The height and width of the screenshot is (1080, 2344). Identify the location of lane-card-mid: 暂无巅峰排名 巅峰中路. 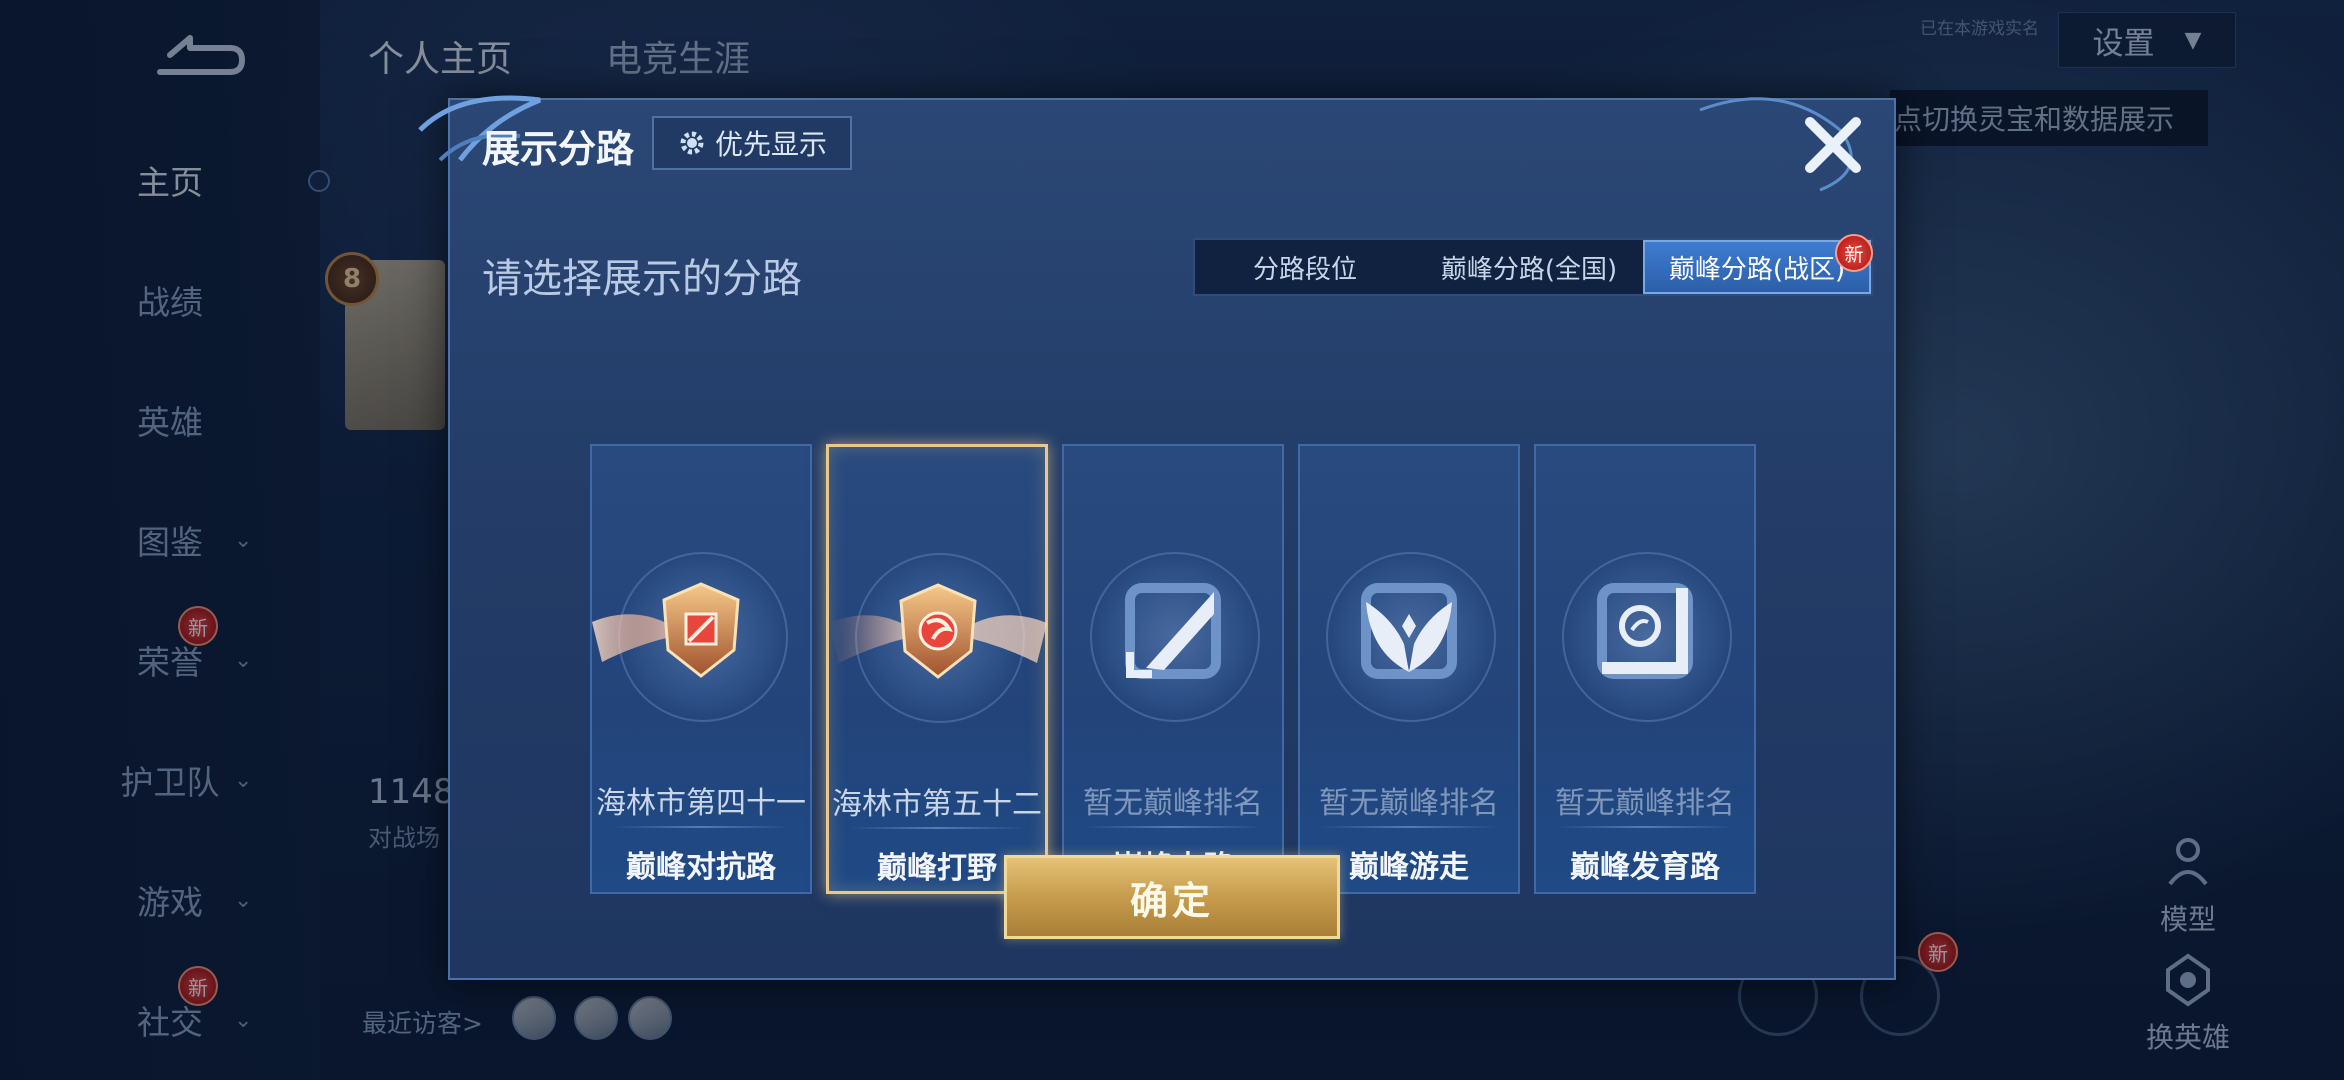
(1173, 669).